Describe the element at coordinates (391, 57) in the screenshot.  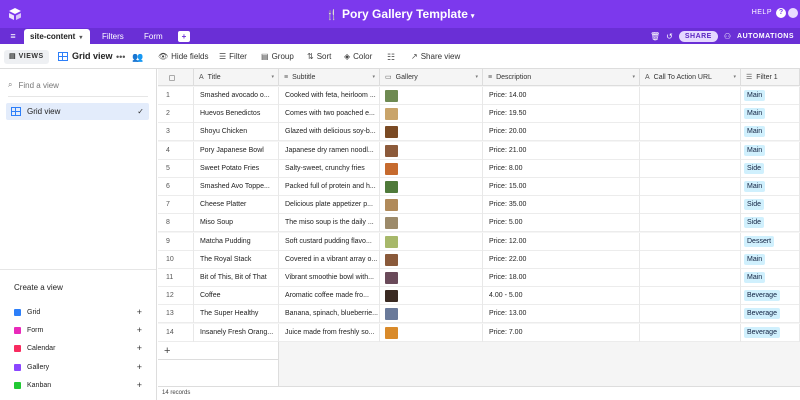
I see `row-height-icon: ☷` at that location.